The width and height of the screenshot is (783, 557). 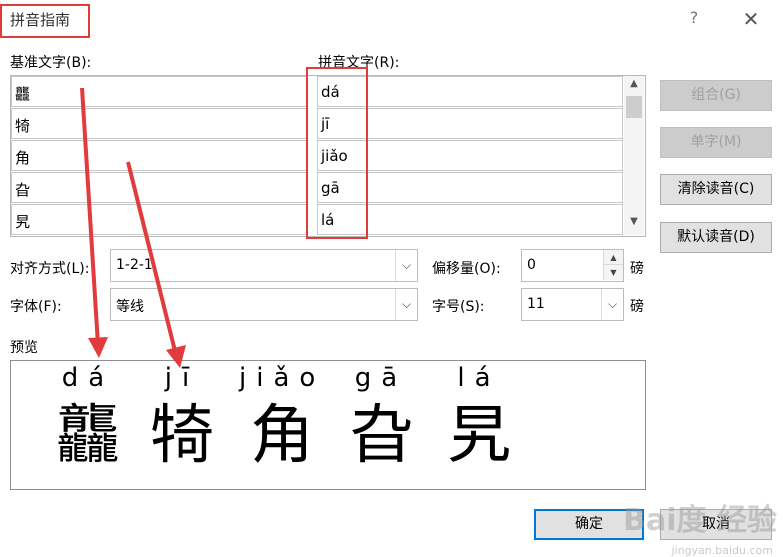 I want to click on spin-up-icon: ▲, so click(x=613, y=257).